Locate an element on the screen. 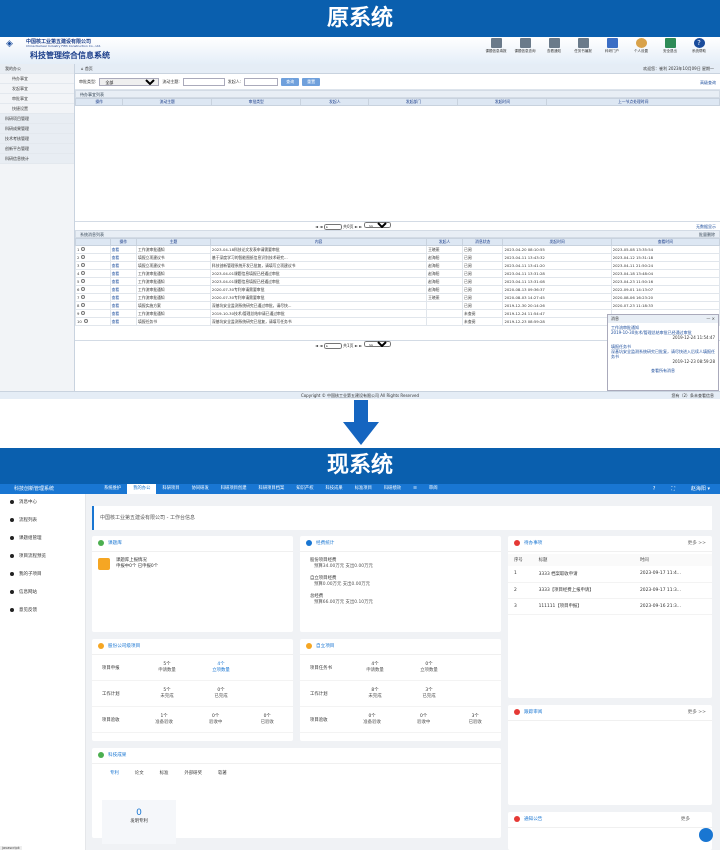 This screenshot has height=850, width=720. query-button: 查询 is located at coordinates (290, 81).